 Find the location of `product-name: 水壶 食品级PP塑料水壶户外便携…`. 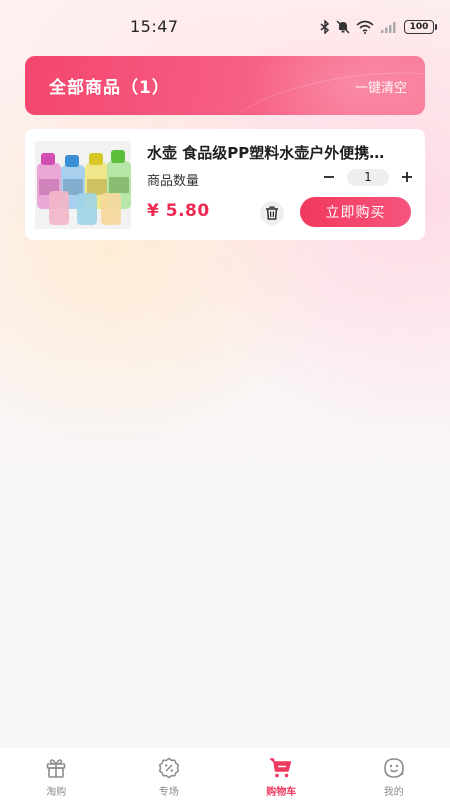

product-name: 水壶 食品级PP塑料水壶户外便携… is located at coordinates (281, 152).